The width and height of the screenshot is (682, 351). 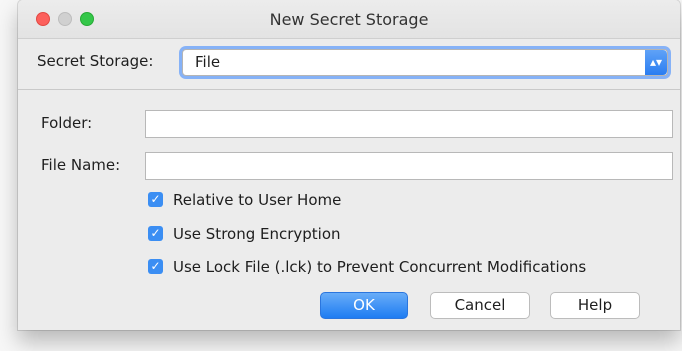 I want to click on secret-storage-select: File ▴▾, so click(x=425, y=62).